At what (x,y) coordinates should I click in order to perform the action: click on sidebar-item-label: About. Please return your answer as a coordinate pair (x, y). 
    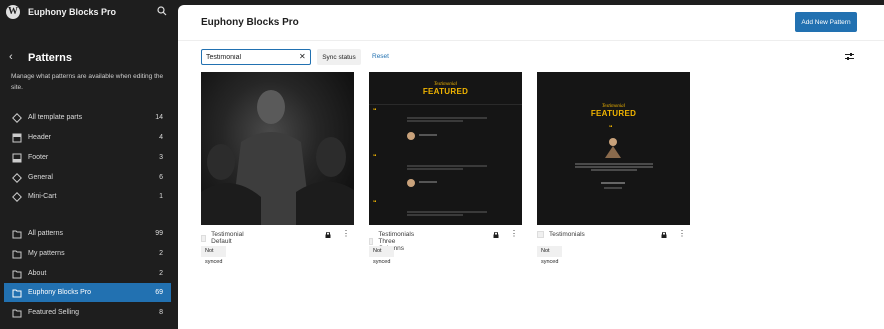
    Looking at the image, I should click on (37, 273).